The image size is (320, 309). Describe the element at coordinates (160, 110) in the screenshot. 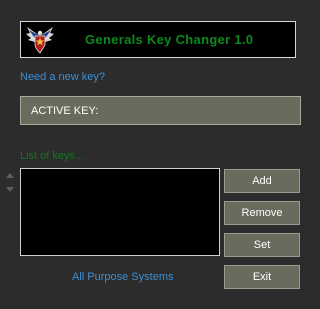

I see `active-key-panel: ACTIVE KEY:` at that location.